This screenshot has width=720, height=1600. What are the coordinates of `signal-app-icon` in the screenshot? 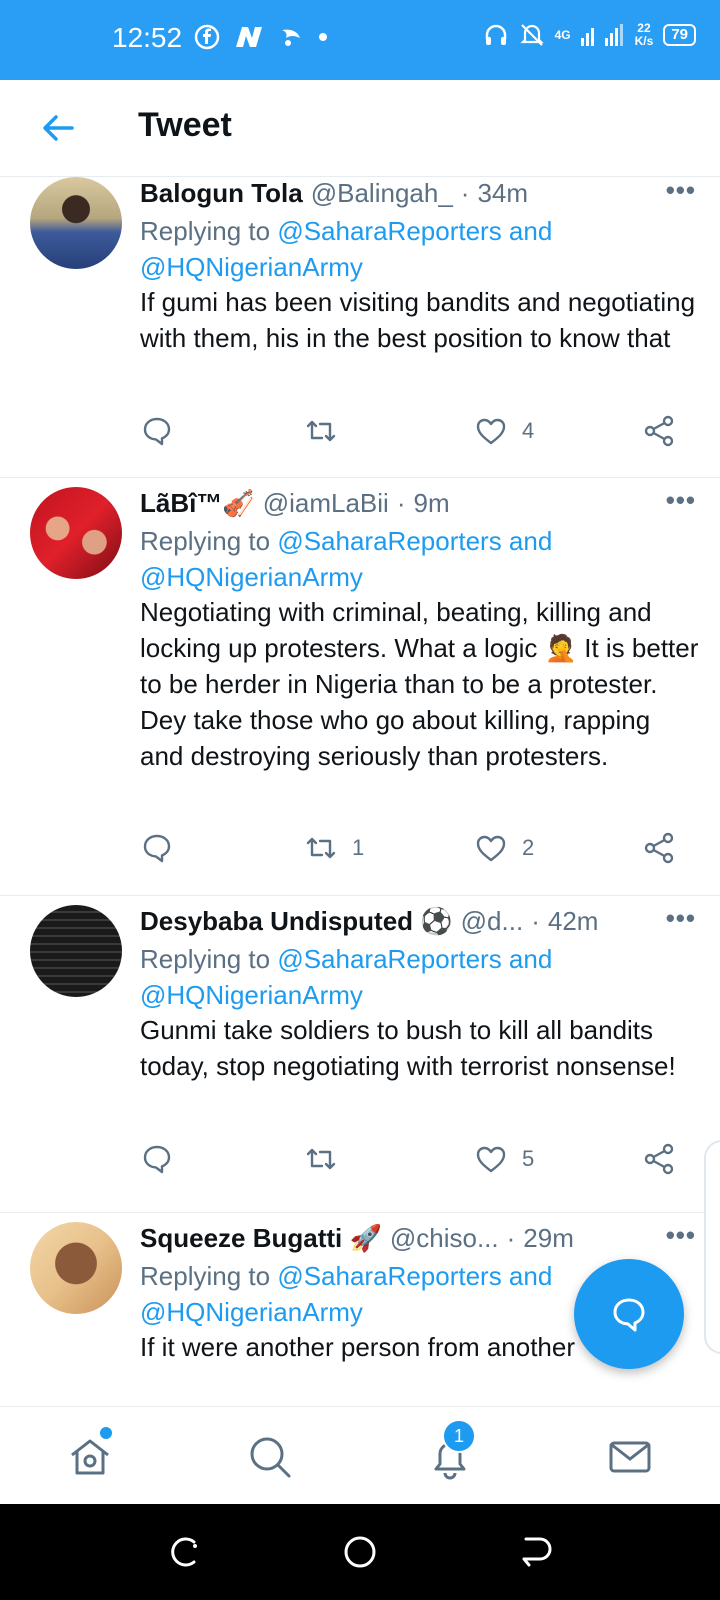 It's located at (291, 37).